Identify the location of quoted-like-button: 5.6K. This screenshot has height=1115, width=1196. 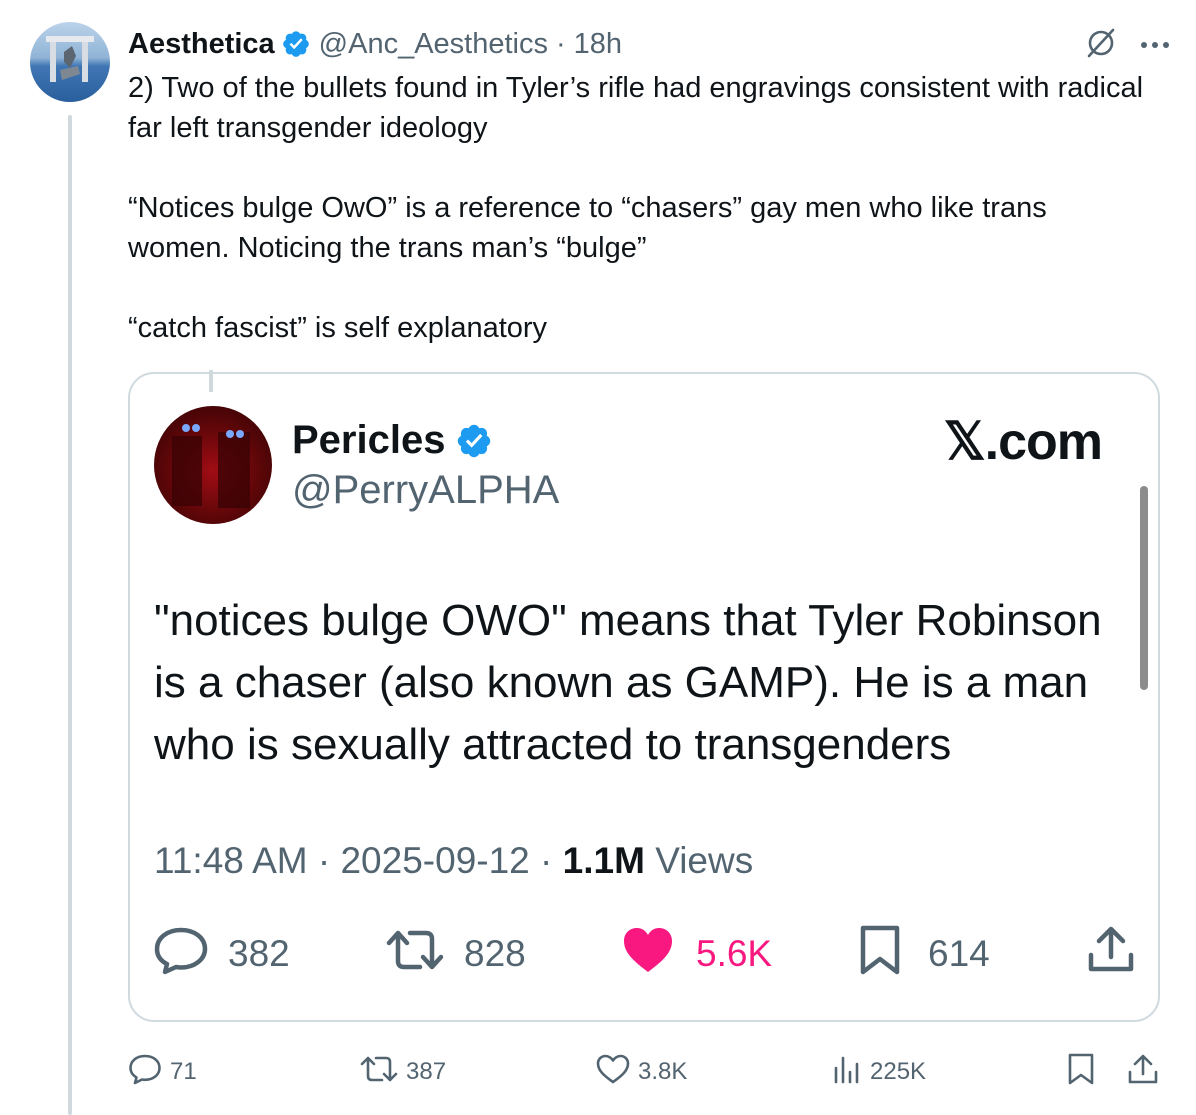
(697, 953).